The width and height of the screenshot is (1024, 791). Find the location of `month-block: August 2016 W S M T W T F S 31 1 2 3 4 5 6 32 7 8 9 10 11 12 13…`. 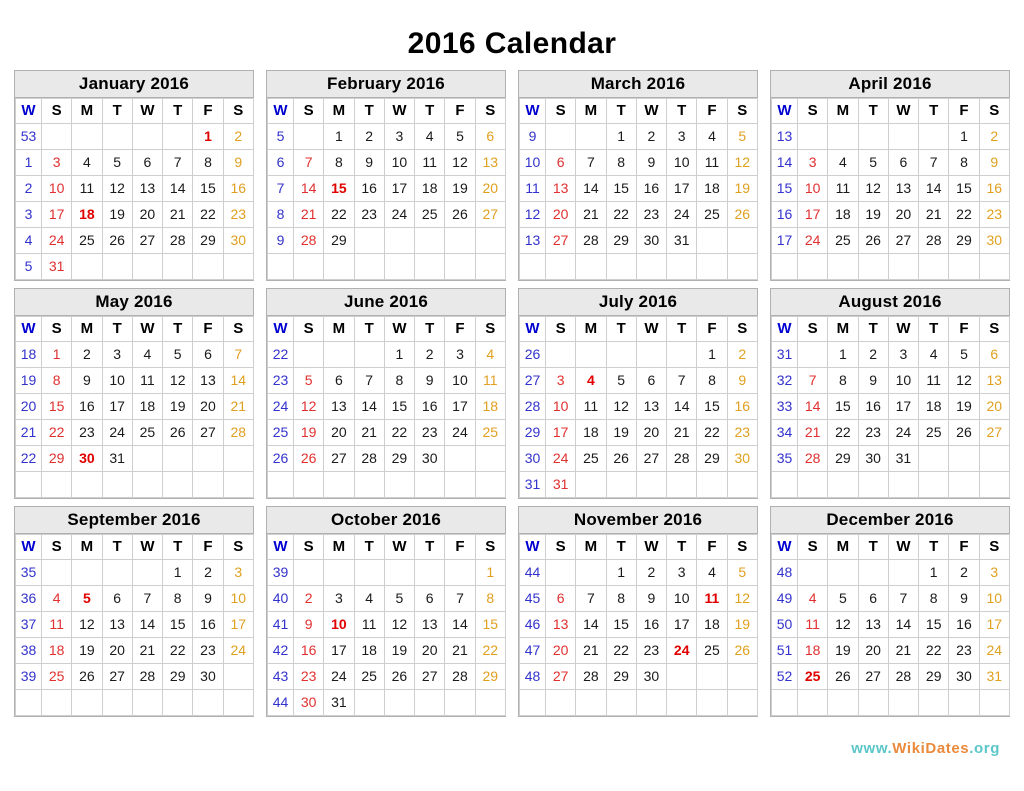

month-block: August 2016 W S M T W T F S 31 1 2 3 4 5 6 32 7 8 9 10 11 12 13… is located at coordinates (890, 393).